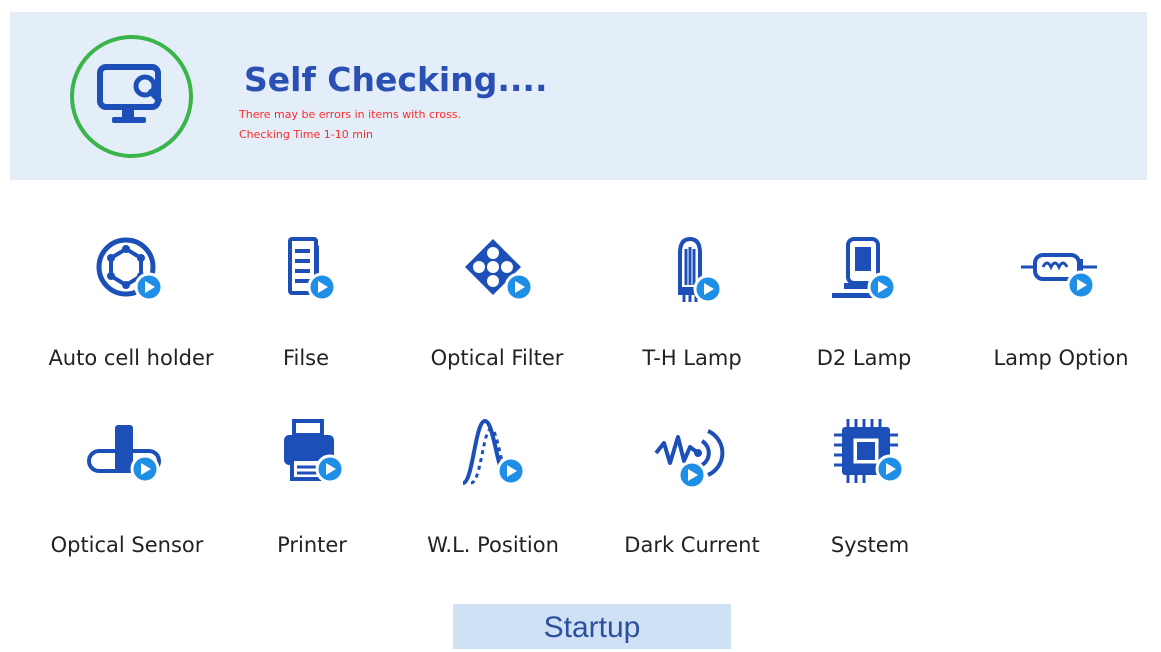 The image size is (1161, 652). Describe the element at coordinates (700, 270) in the screenshot. I see `th-lamp-icon` at that location.